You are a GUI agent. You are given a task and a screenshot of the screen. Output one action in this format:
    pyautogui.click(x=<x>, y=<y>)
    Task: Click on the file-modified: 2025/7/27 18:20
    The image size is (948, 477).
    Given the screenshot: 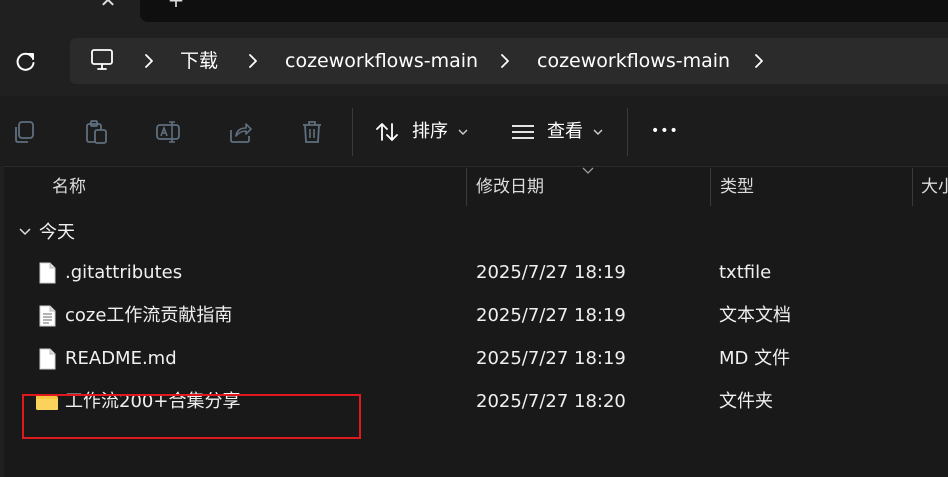 What is the action you would take?
    pyautogui.click(x=551, y=401)
    